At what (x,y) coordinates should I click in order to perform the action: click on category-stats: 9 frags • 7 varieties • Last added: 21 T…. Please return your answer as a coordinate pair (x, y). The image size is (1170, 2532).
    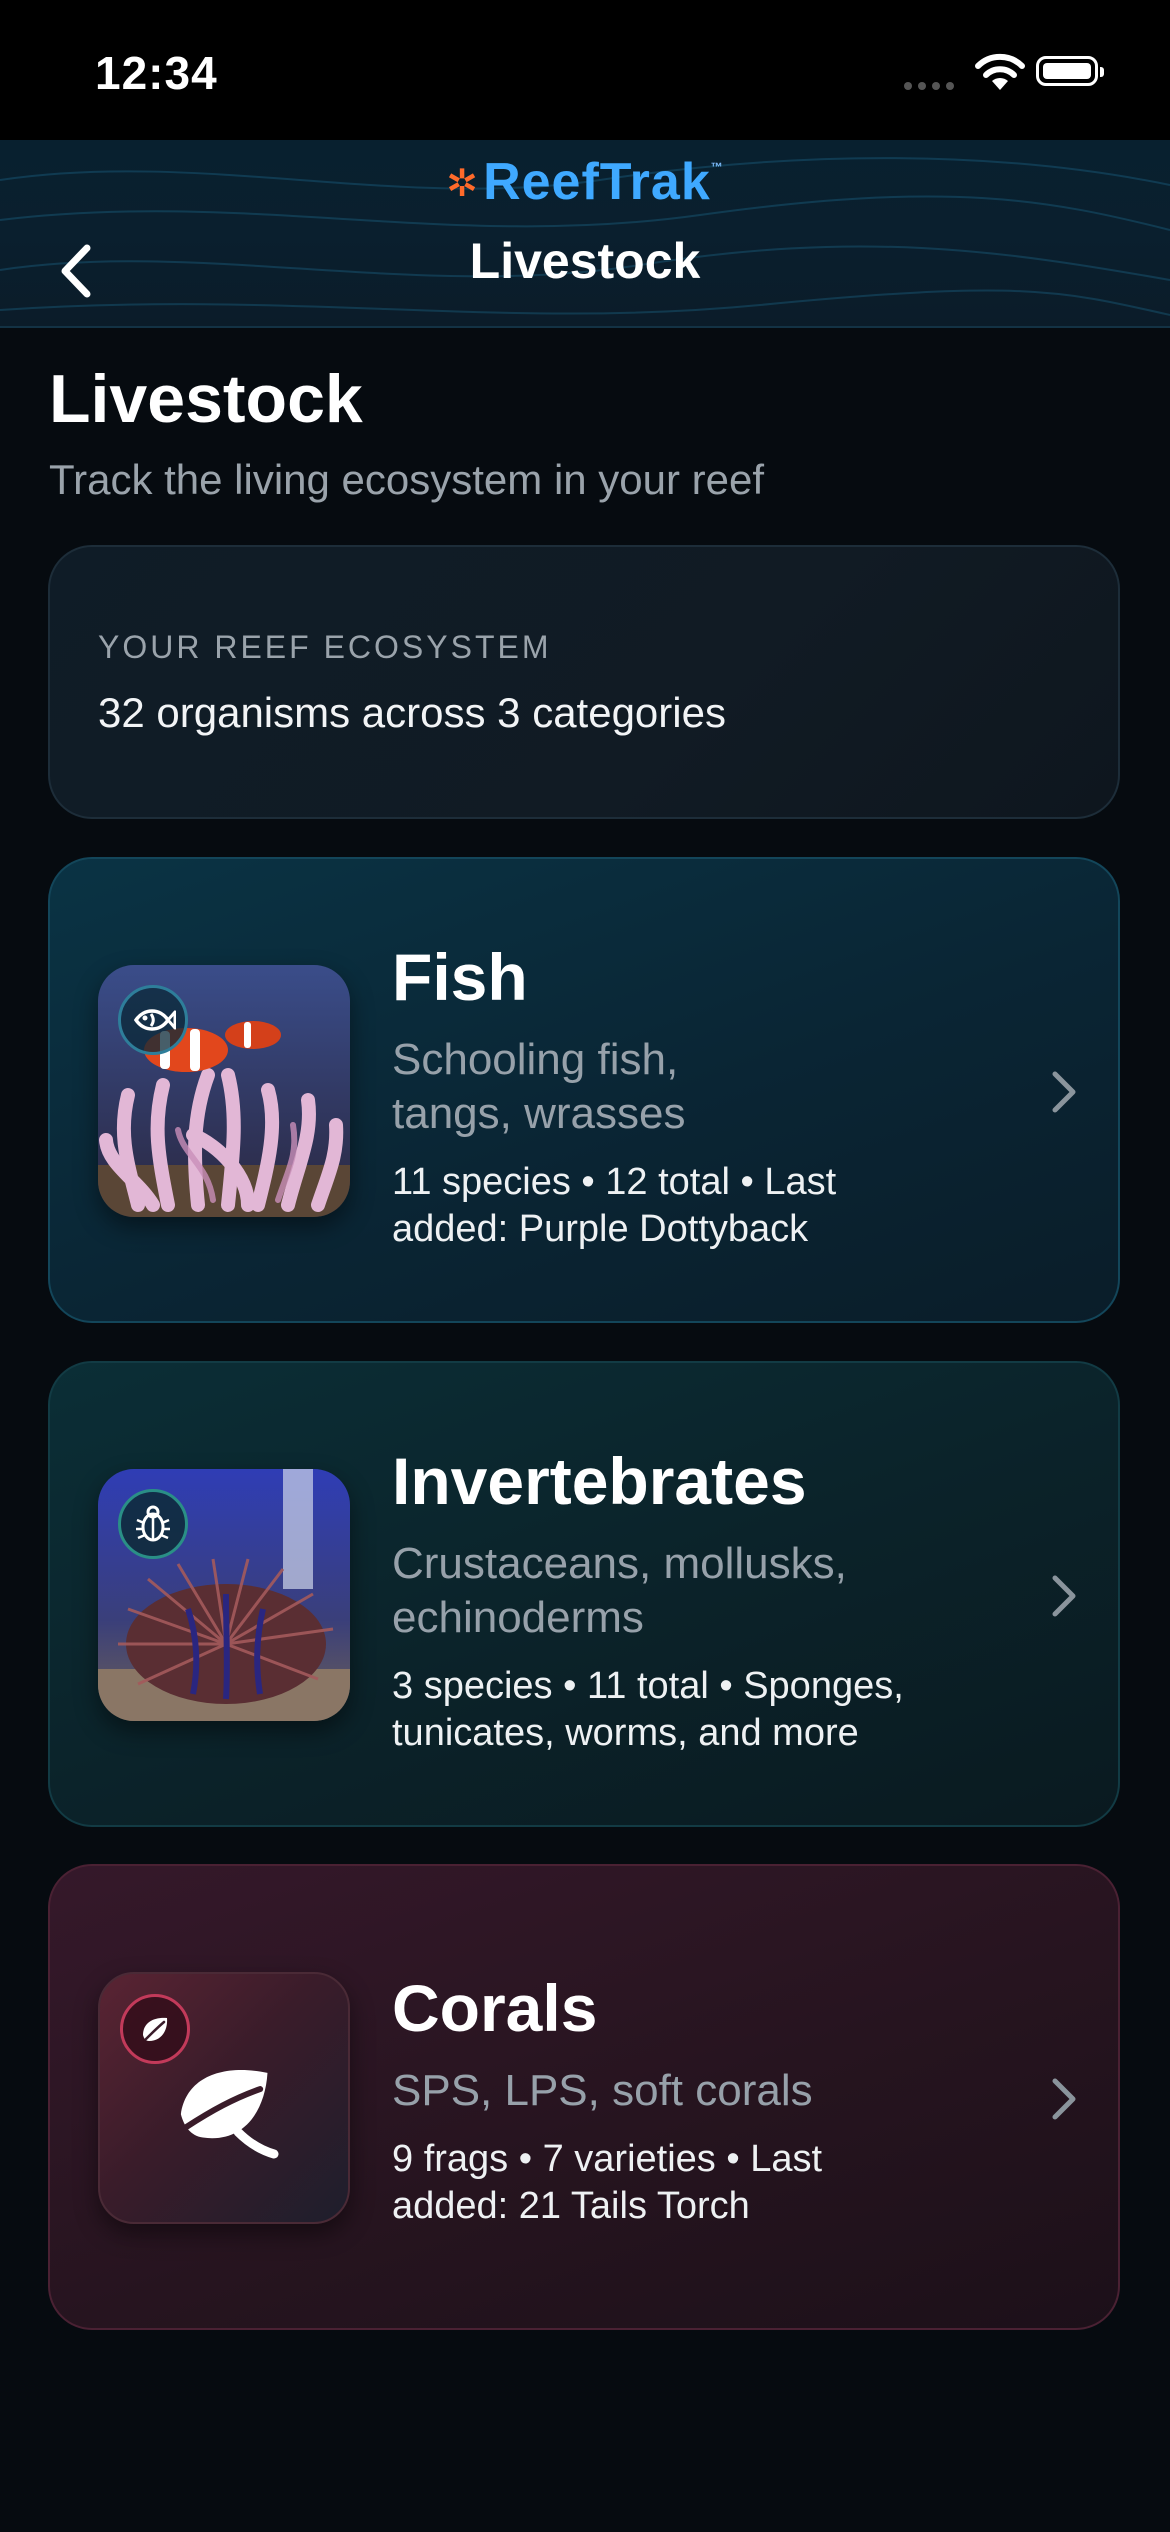
    Looking at the image, I should click on (607, 2182).